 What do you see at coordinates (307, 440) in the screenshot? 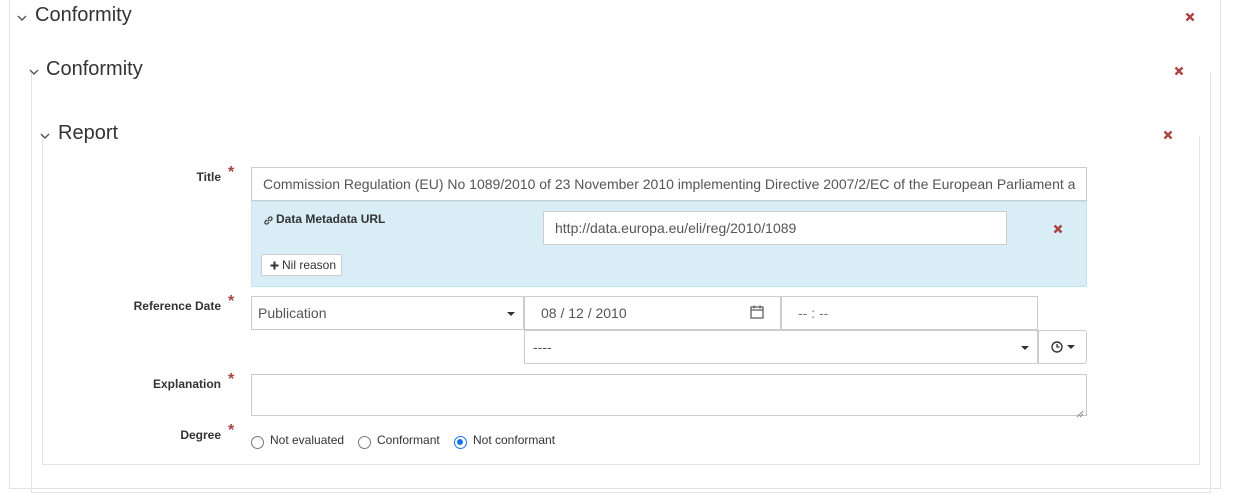
I see `degree-option-label: Not evaluated` at bounding box center [307, 440].